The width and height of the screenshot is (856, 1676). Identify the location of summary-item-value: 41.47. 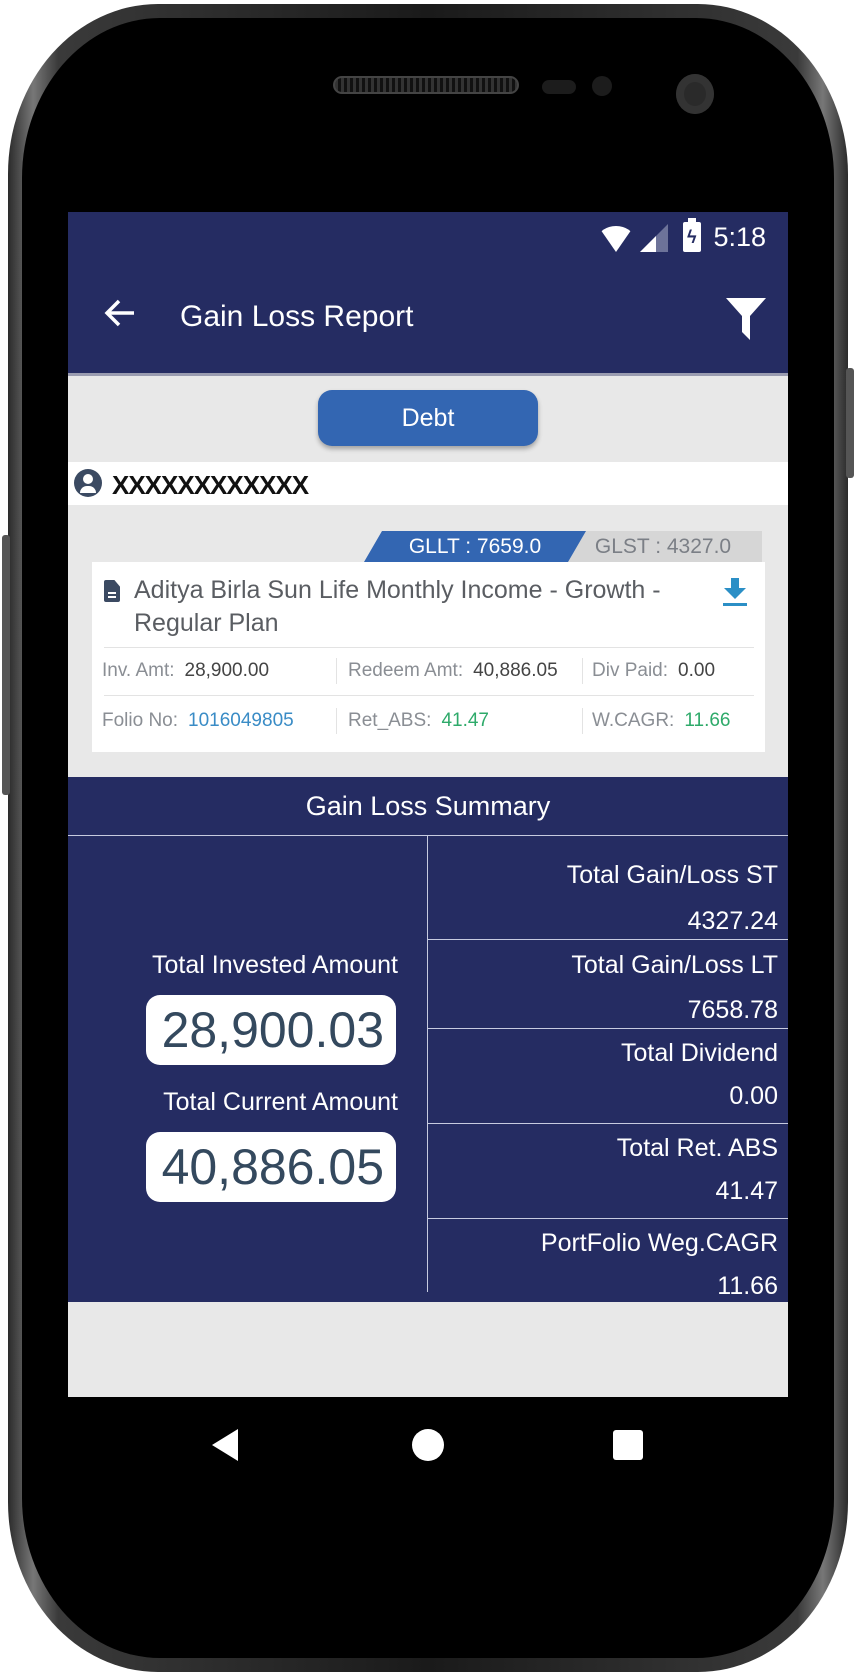
(746, 1191).